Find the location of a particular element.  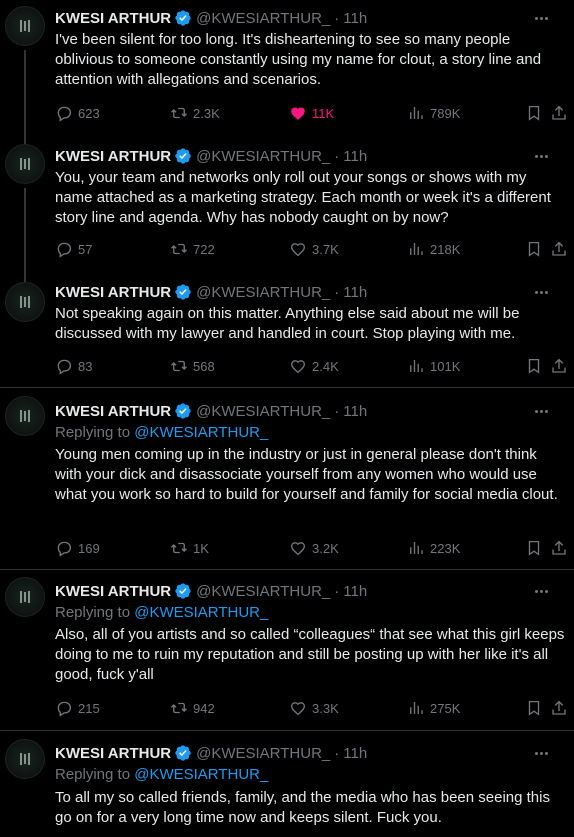

verified-badge-icon is located at coordinates (183, 156).